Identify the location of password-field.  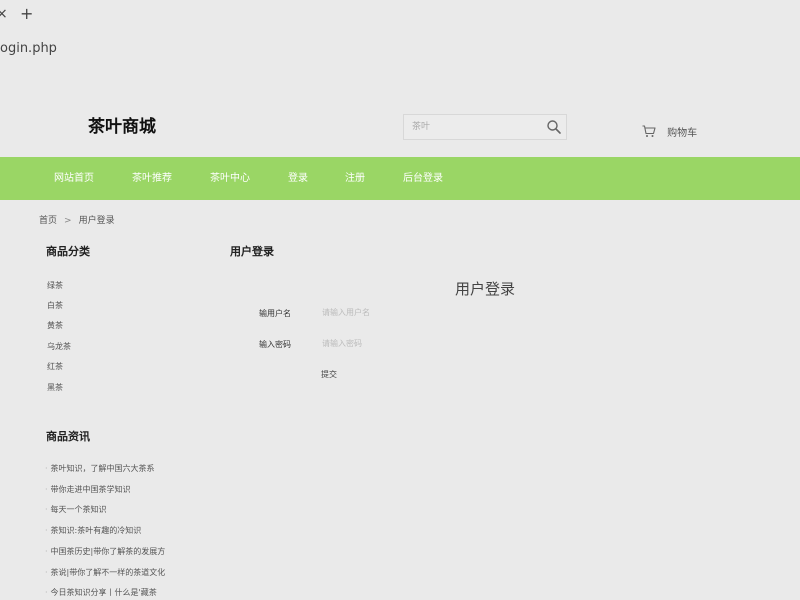
(397, 343).